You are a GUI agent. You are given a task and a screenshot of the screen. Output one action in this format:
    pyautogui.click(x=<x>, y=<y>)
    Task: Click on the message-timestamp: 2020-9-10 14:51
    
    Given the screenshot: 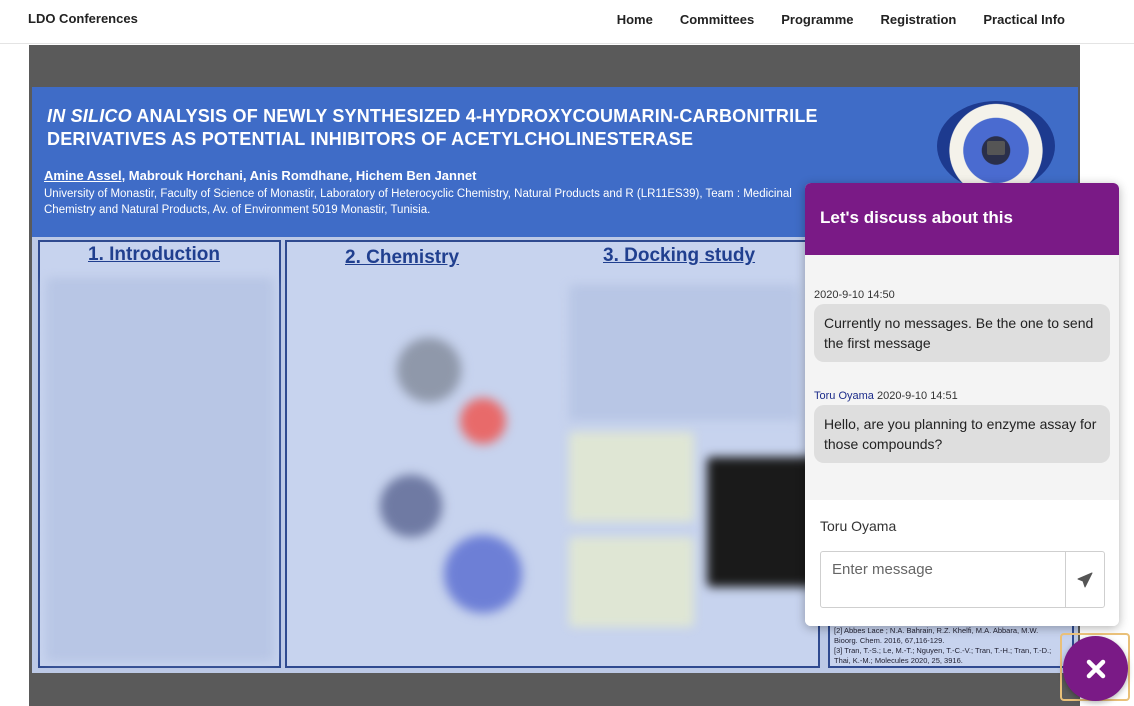 What is the action you would take?
    pyautogui.click(x=917, y=396)
    